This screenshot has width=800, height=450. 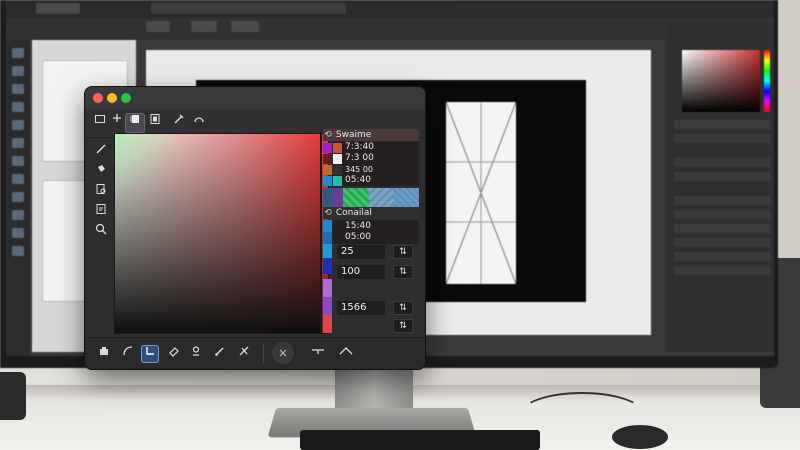 I want to click on bg-color-gradient, so click(x=721, y=81).